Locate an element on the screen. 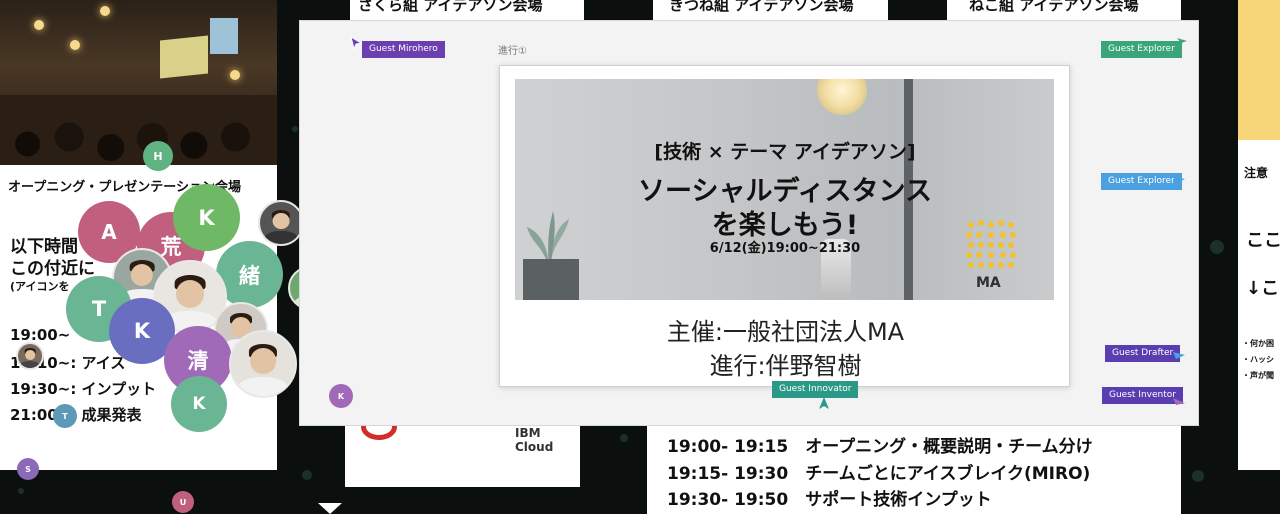 The width and height of the screenshot is (1280, 514). notice-bullet: ・声が聞 is located at coordinates (1258, 375).